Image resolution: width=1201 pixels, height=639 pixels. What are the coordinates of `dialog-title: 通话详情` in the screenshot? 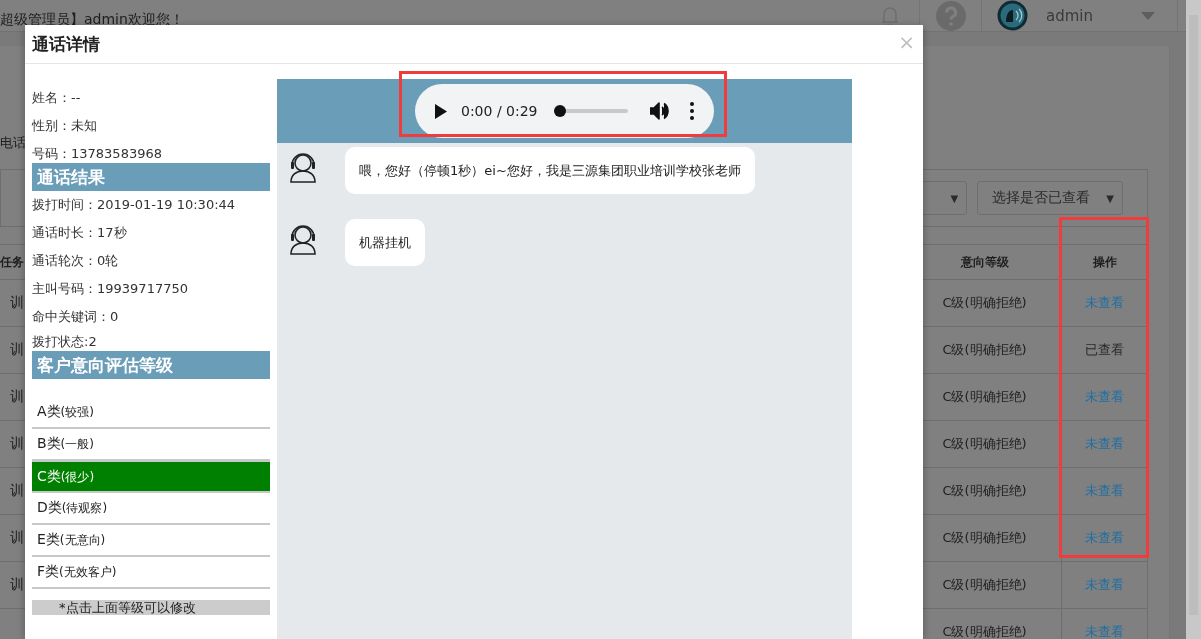 It's located at (66, 44).